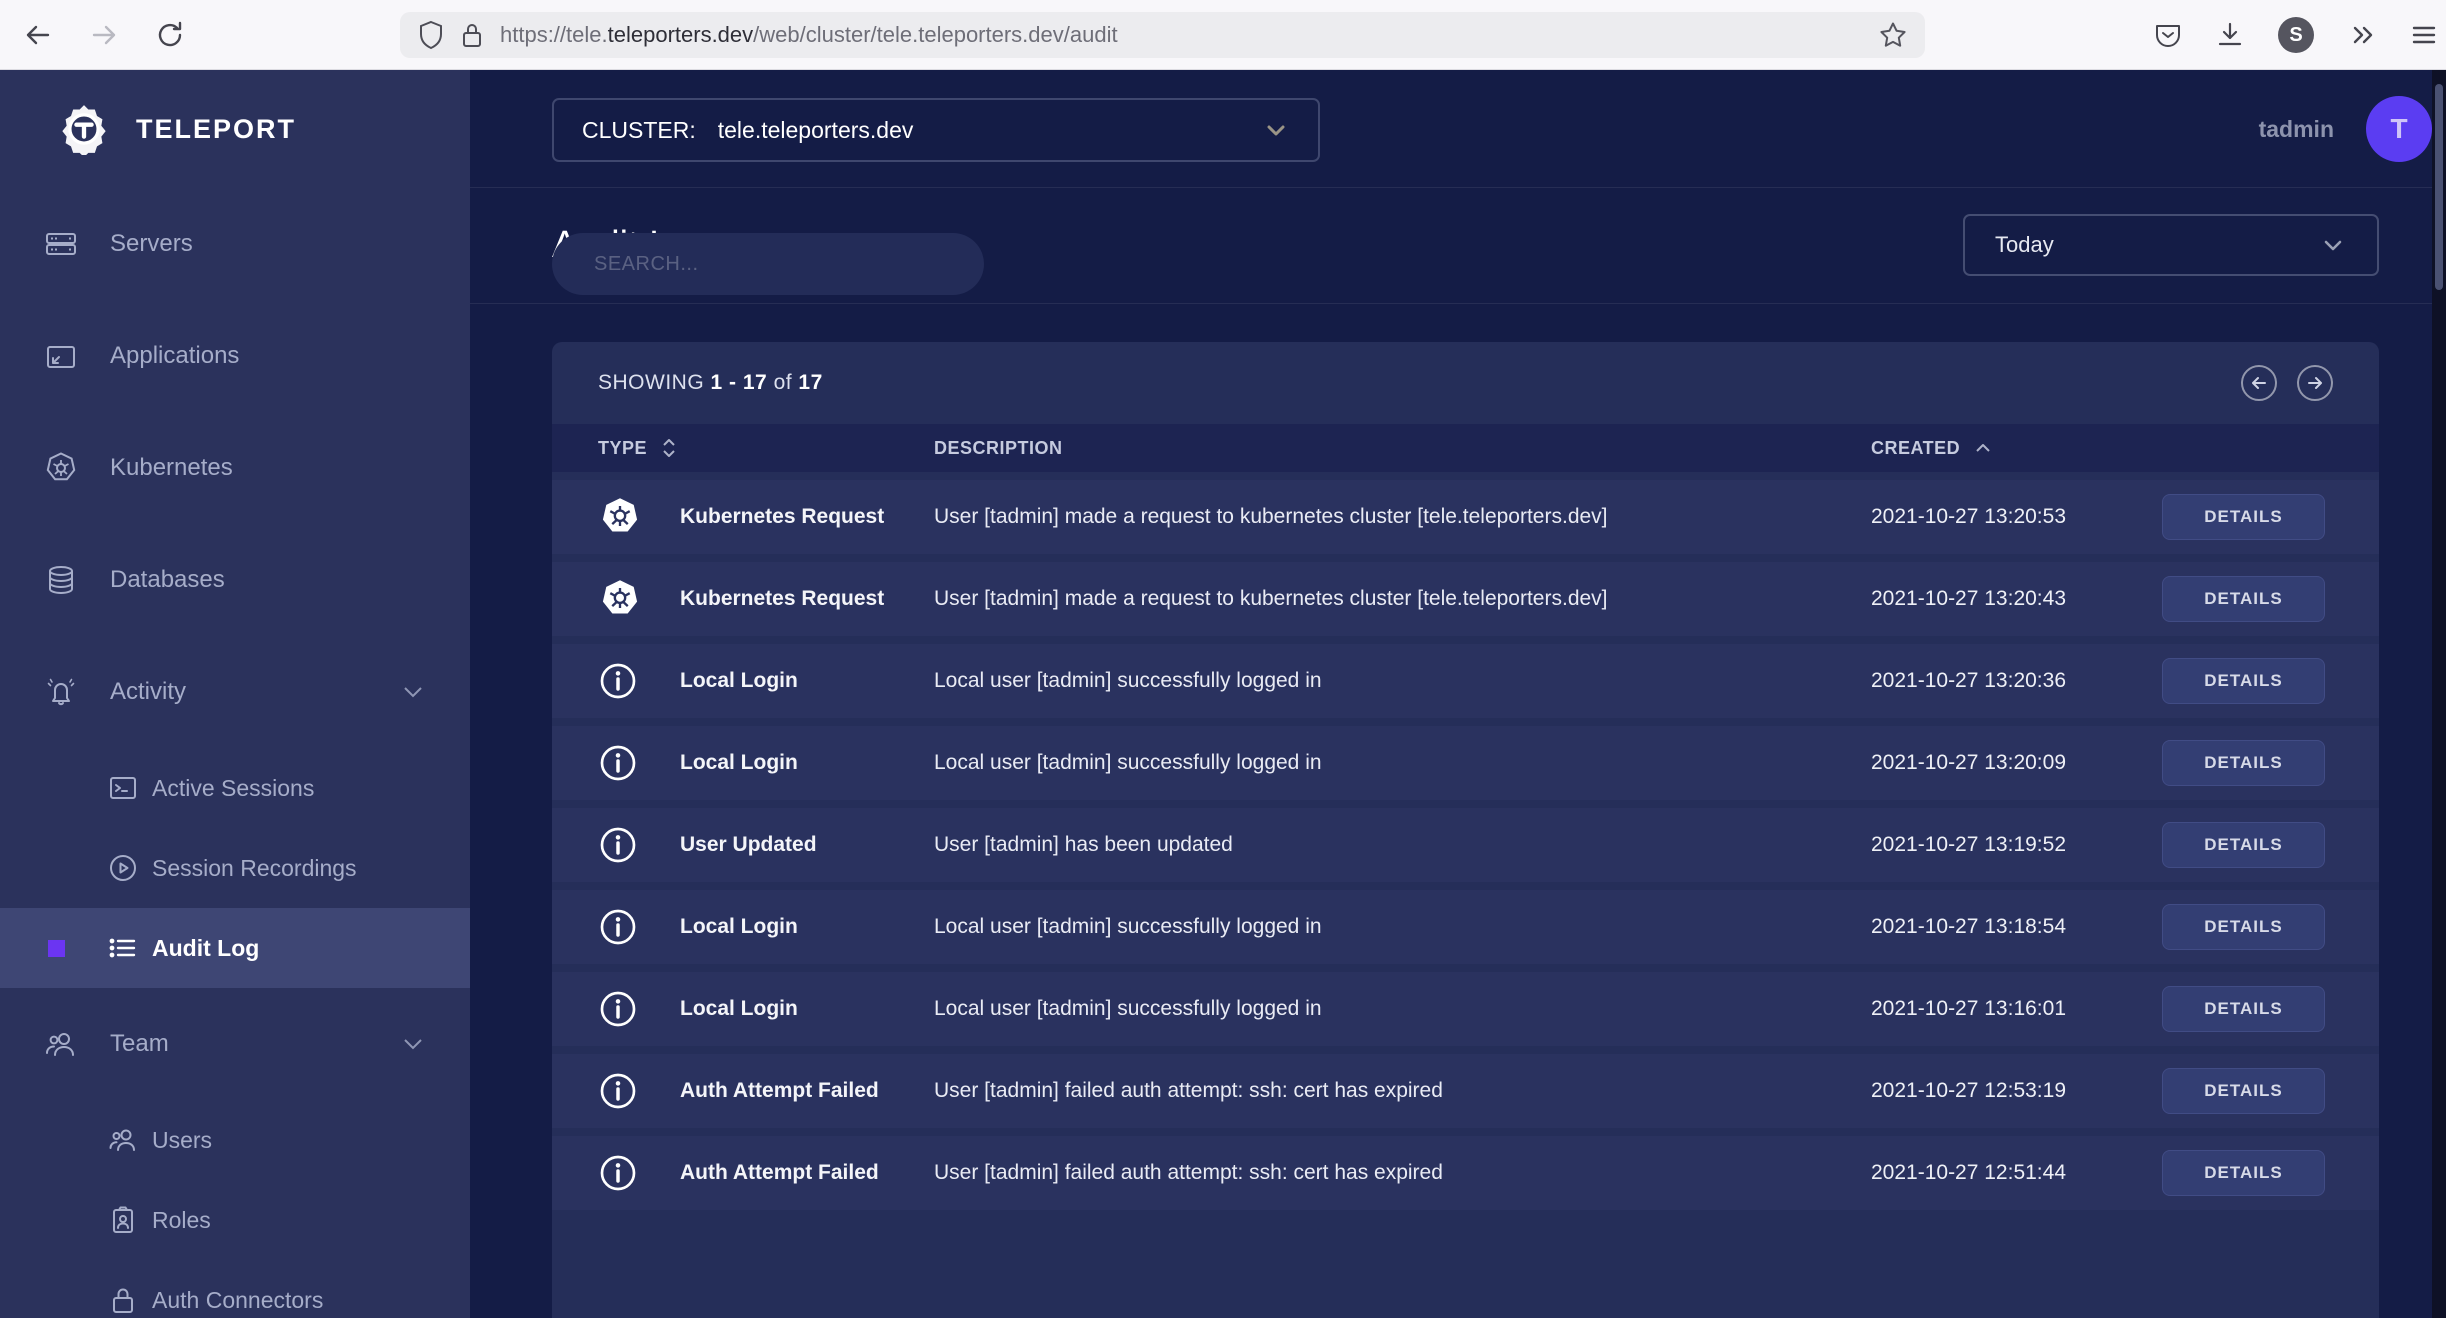 Image resolution: width=2446 pixels, height=1318 pixels. I want to click on showing-text: SHOWING 1 - 17 of 17, so click(710, 382).